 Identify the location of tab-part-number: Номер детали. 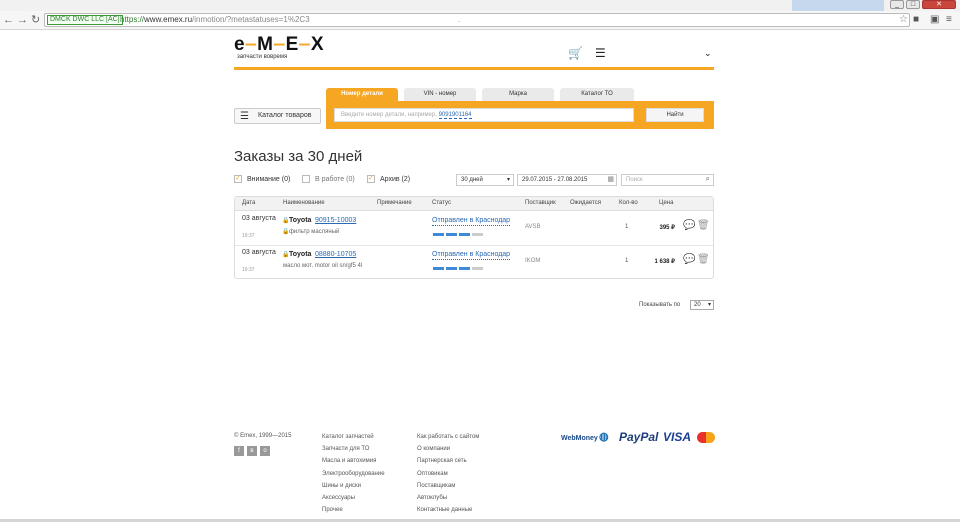
(362, 94).